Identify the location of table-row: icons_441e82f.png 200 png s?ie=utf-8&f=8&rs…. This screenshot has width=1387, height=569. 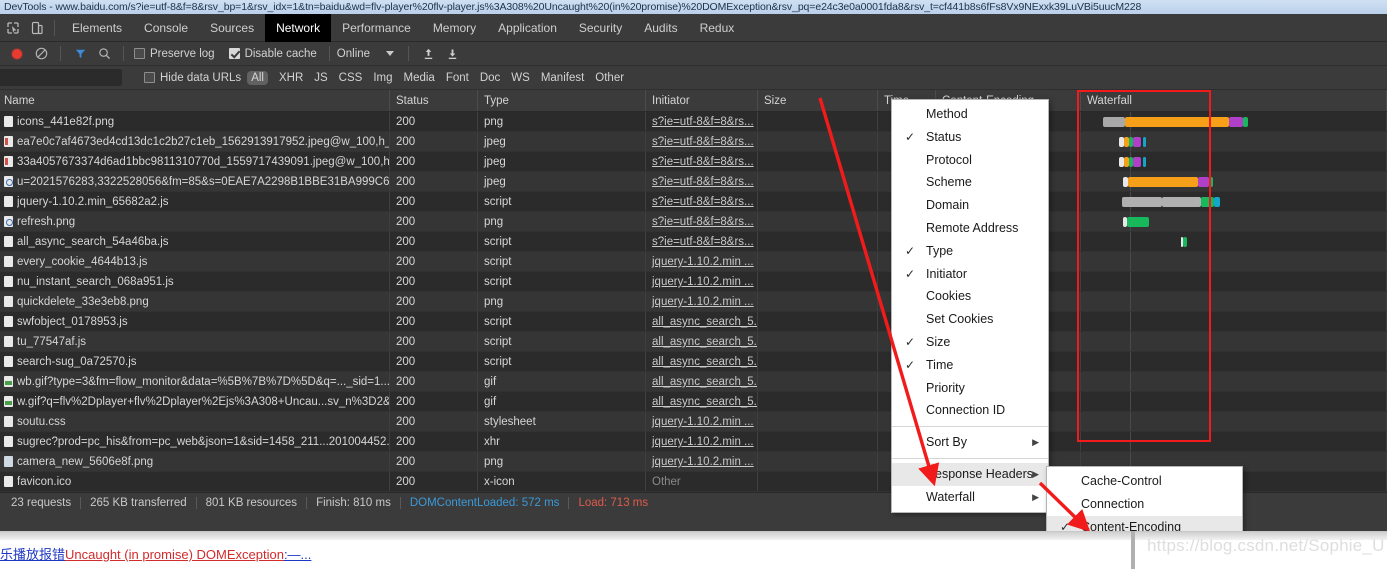
(693, 122).